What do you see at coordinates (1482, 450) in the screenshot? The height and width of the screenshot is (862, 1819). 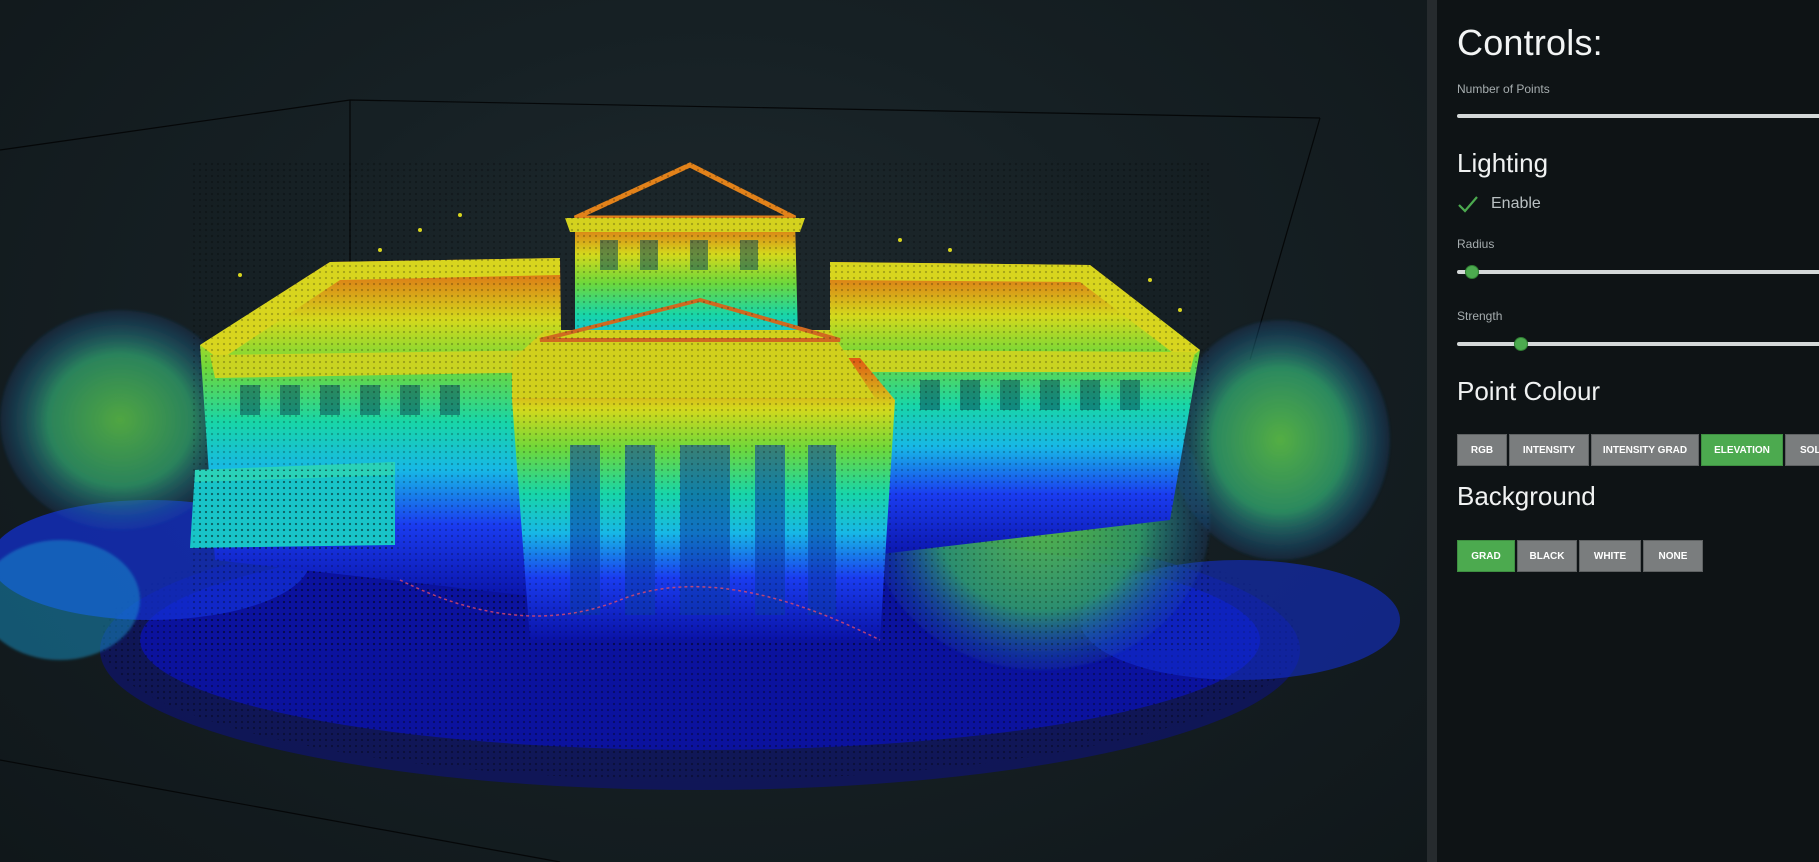 I see `colour-rgb-button: RGB` at bounding box center [1482, 450].